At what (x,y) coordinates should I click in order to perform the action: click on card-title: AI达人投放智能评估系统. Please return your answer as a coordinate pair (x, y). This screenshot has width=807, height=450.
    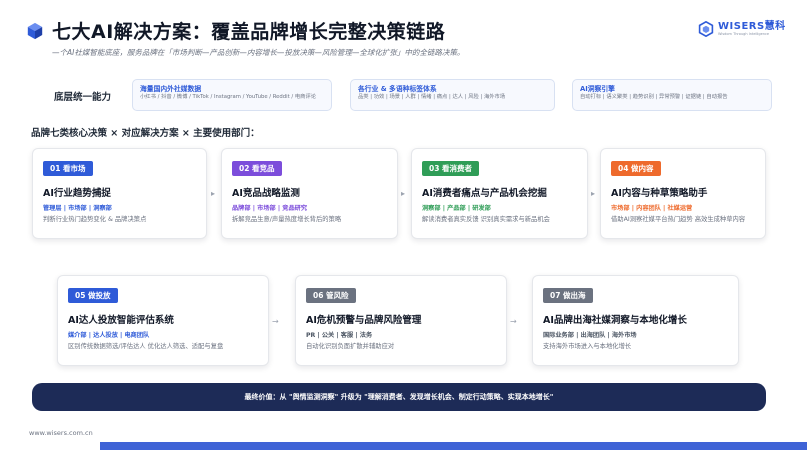
    Looking at the image, I should click on (121, 320).